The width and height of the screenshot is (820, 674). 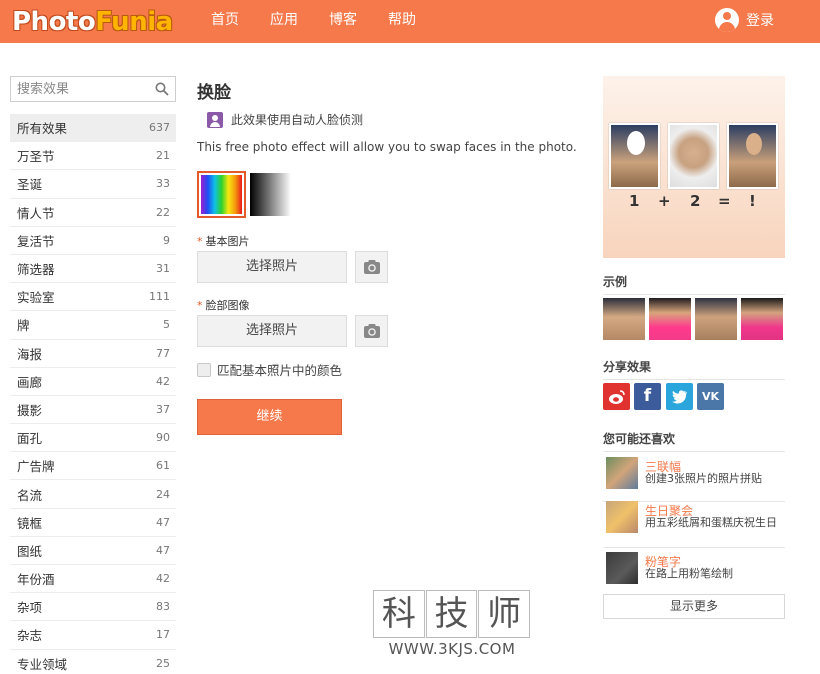 I want to click on suggested-effect: 生日聚会 用五彩纸屑和蛋糕庆祝生日, so click(x=694, y=523).